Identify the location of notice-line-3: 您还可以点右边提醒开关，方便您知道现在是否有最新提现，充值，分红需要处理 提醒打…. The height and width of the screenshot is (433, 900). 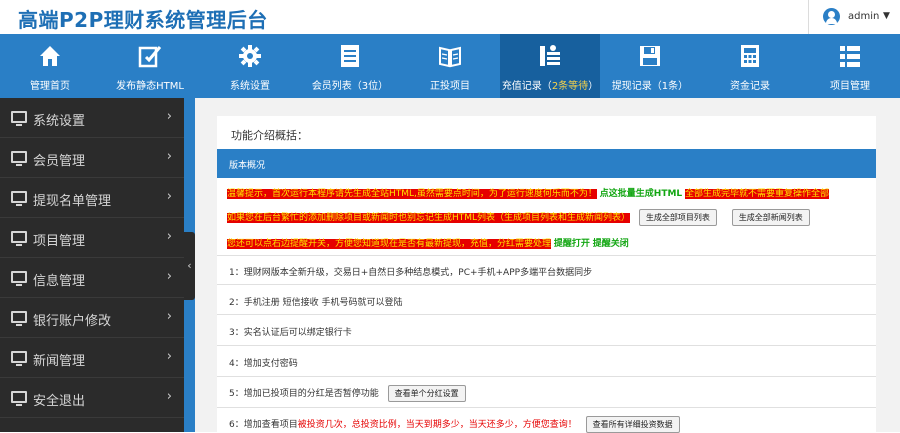
(428, 242).